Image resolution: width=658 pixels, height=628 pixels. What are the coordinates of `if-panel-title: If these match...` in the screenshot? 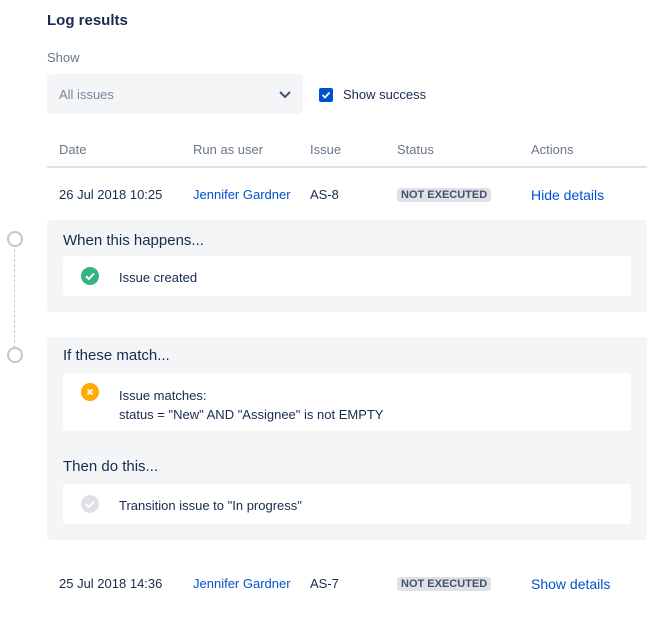 It's located at (116, 355).